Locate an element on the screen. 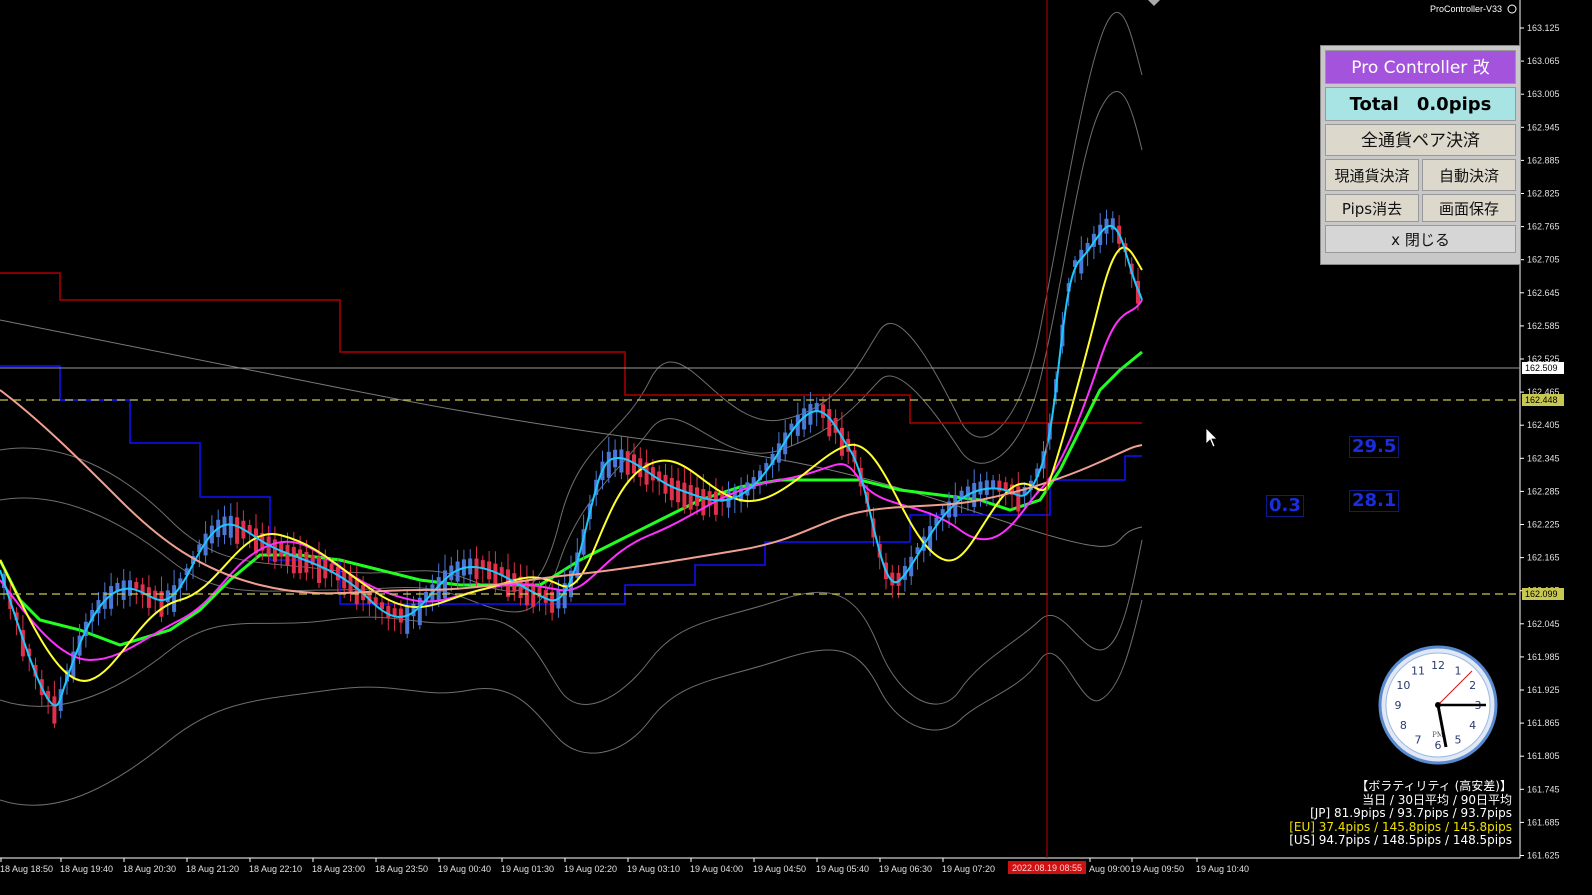 Image resolution: width=1592 pixels, height=895 pixels. time-tick-label: 18 Aug 23:00 is located at coordinates (338, 869).